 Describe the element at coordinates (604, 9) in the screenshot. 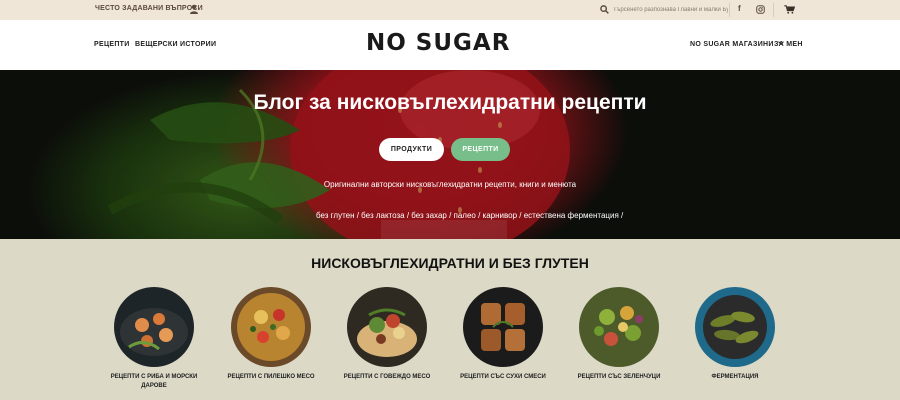

I see `search-icon` at that location.